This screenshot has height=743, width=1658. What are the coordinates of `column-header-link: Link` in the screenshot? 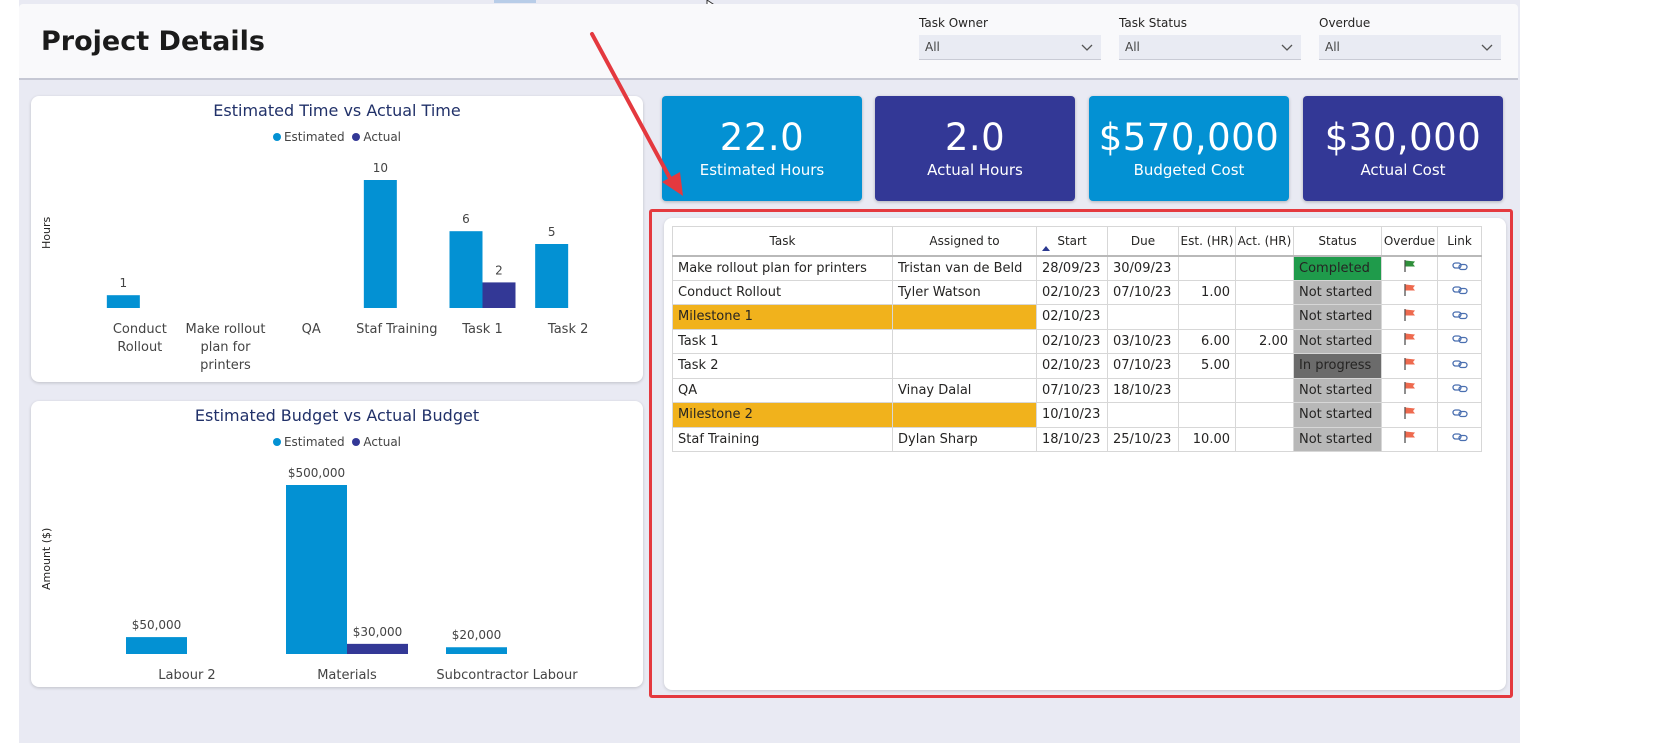 It's located at (1459, 241).